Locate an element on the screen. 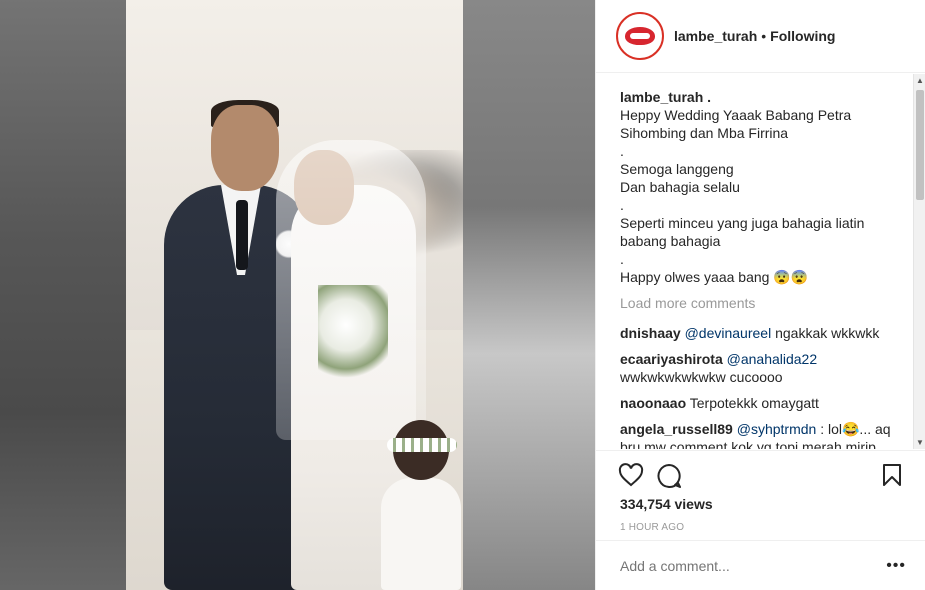 The height and width of the screenshot is (590, 925). avatar is located at coordinates (640, 36).